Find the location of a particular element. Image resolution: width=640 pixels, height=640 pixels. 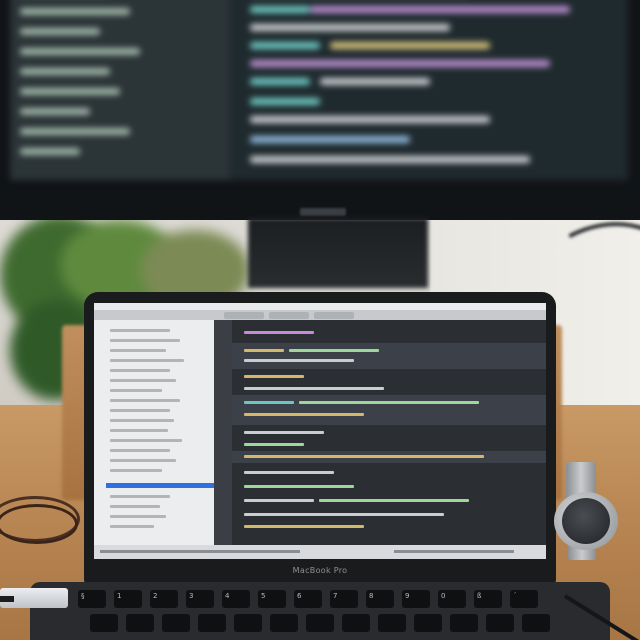

watch-face is located at coordinates (586, 521).